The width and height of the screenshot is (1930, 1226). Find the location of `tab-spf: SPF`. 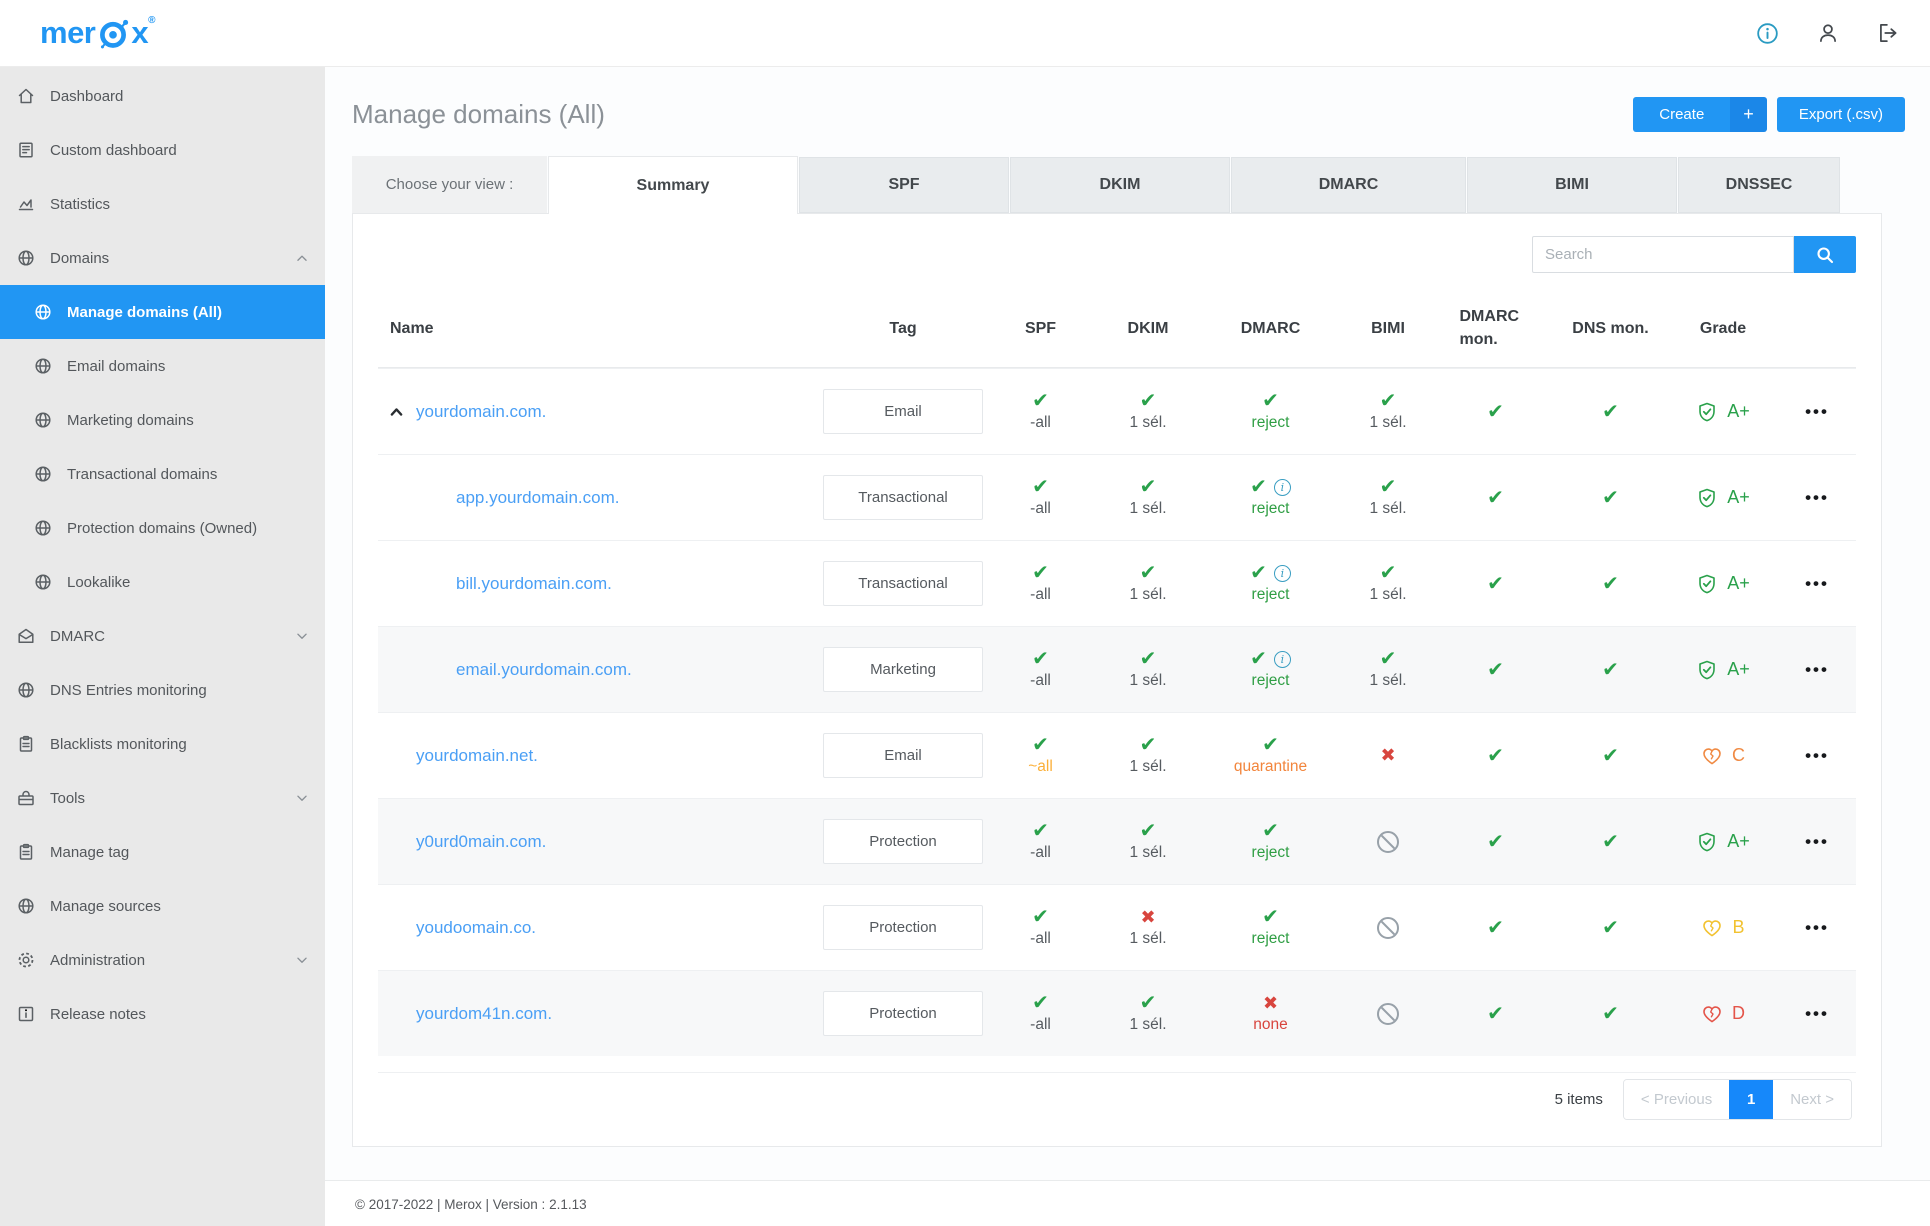

tab-spf: SPF is located at coordinates (904, 185).